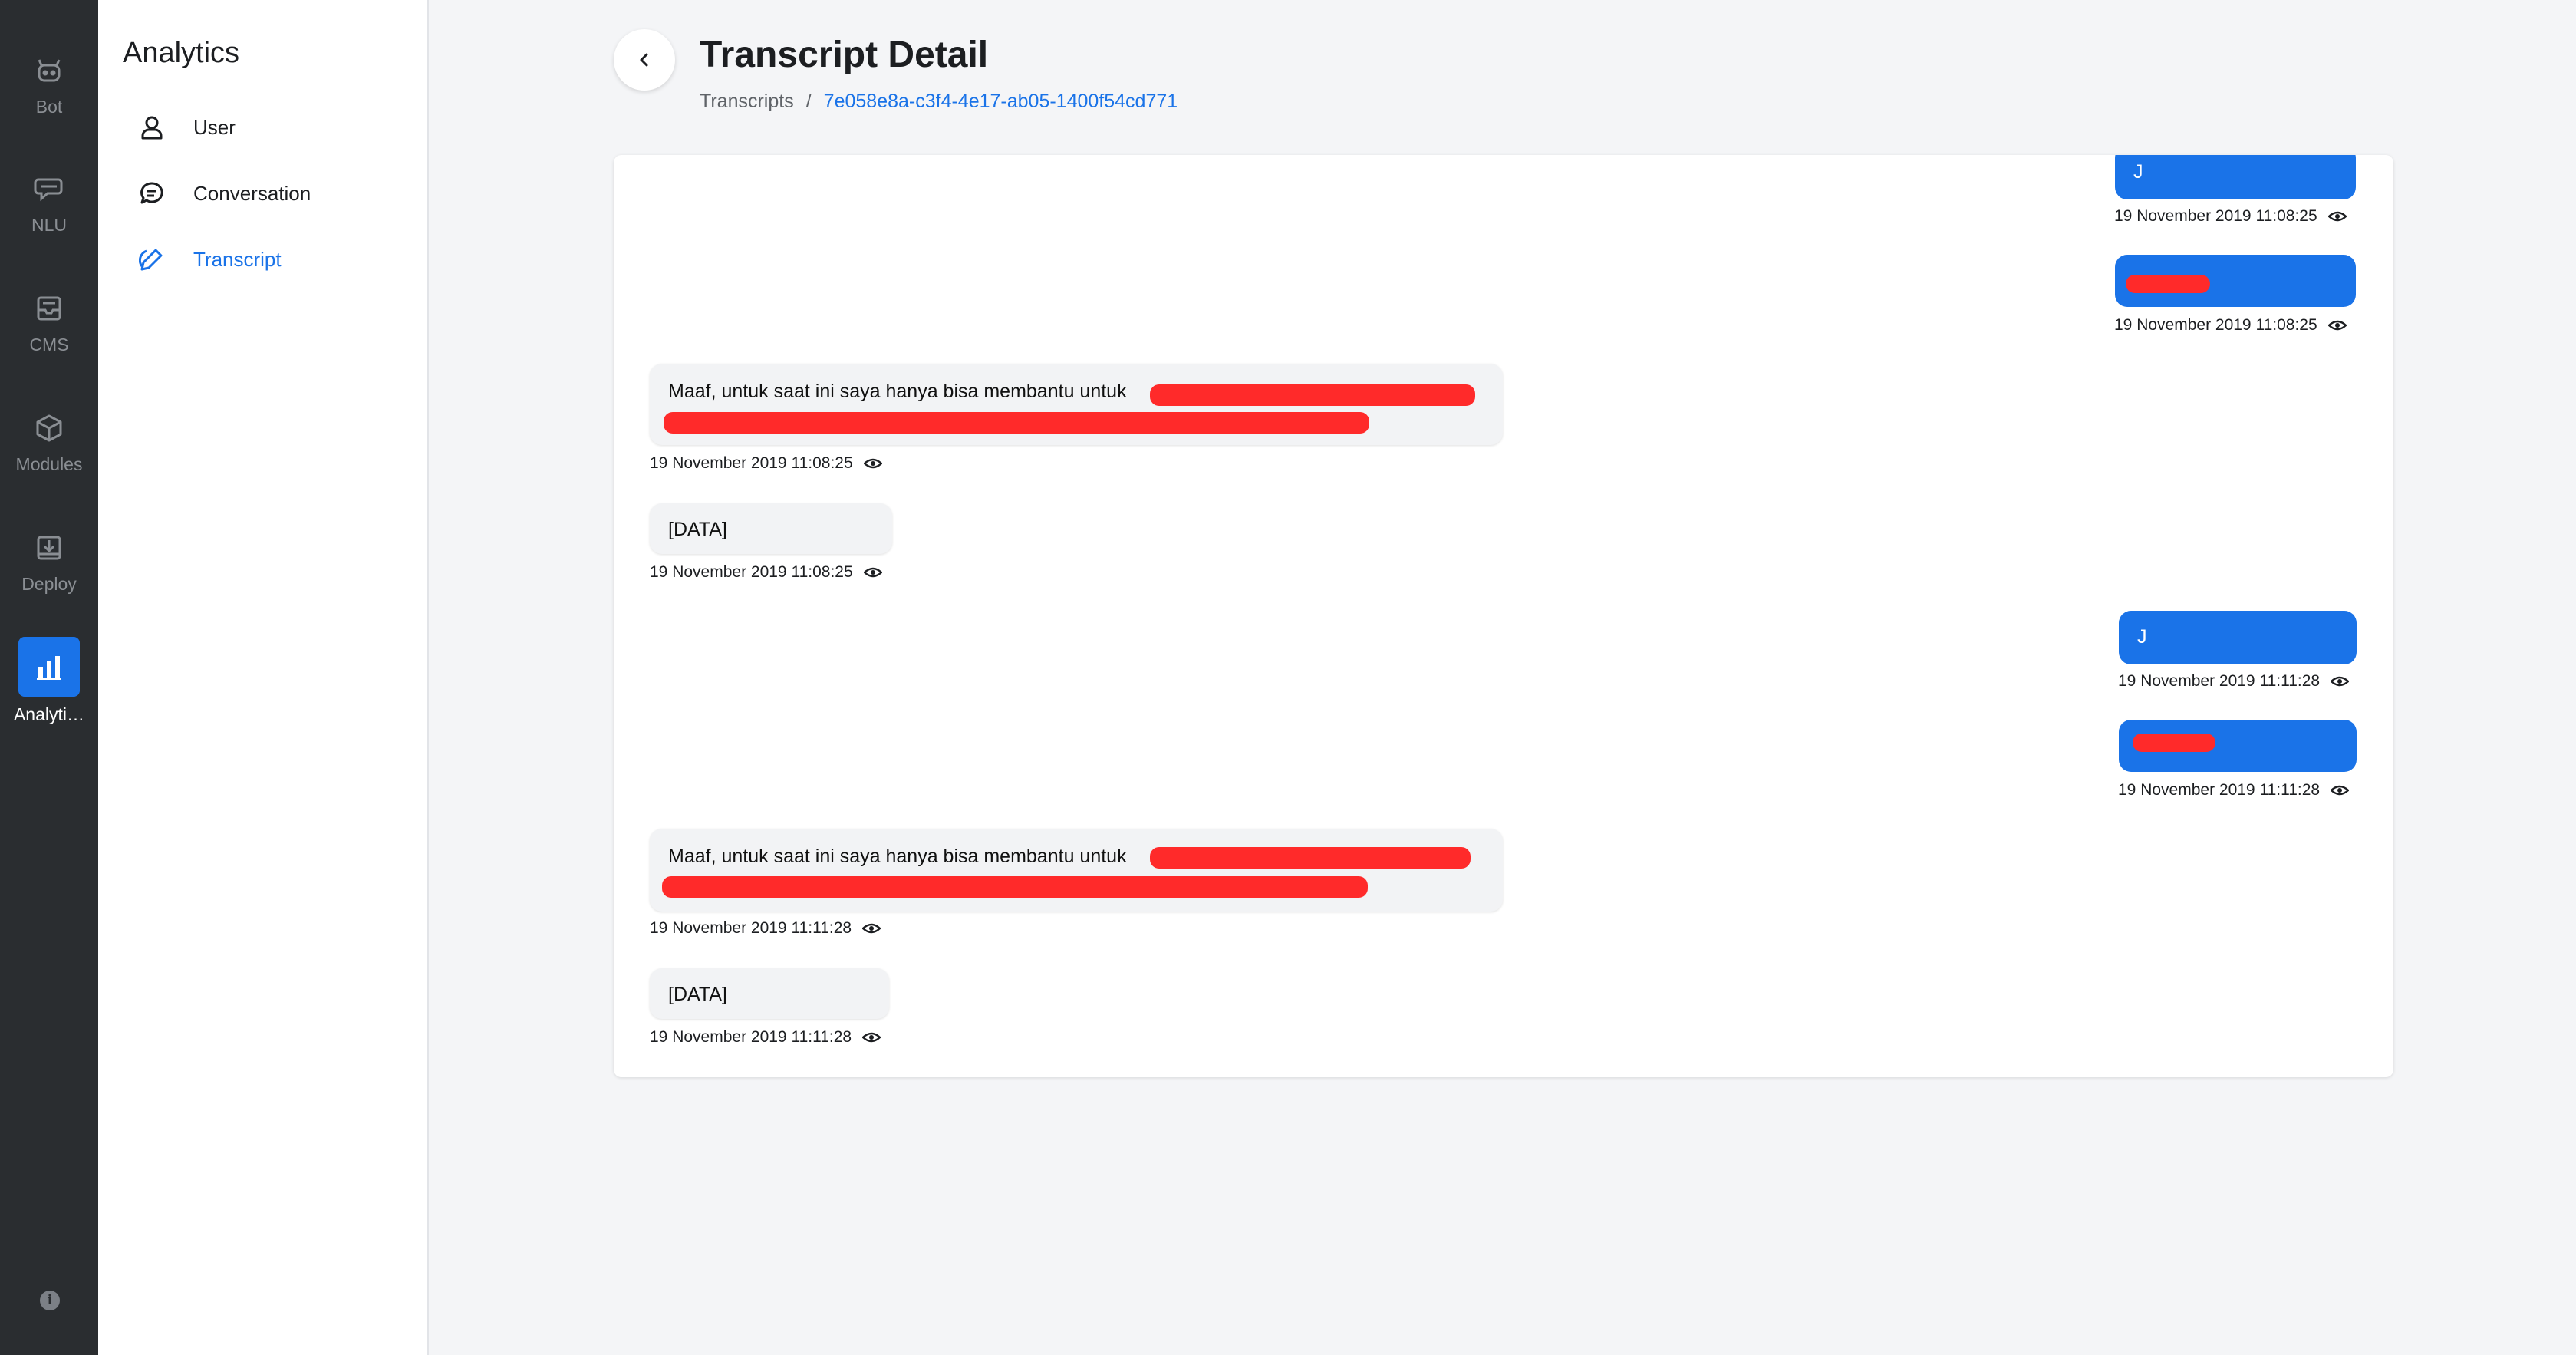 This screenshot has height=1355, width=2576. I want to click on back-button, so click(644, 60).